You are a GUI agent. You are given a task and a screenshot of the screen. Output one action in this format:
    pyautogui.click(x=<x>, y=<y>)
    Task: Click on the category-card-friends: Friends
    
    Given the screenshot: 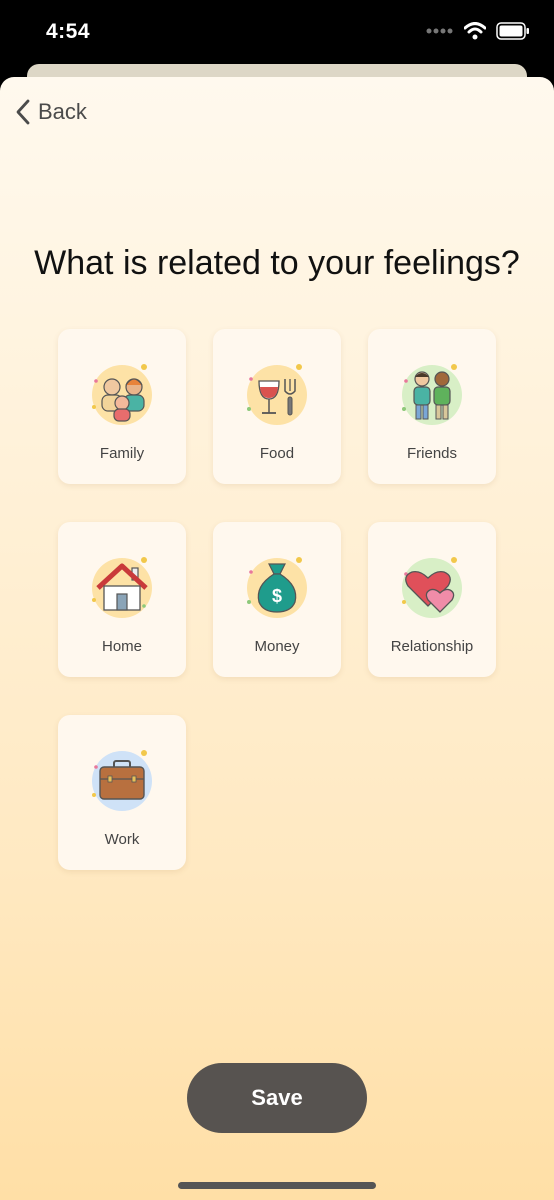 What is the action you would take?
    pyautogui.click(x=432, y=406)
    